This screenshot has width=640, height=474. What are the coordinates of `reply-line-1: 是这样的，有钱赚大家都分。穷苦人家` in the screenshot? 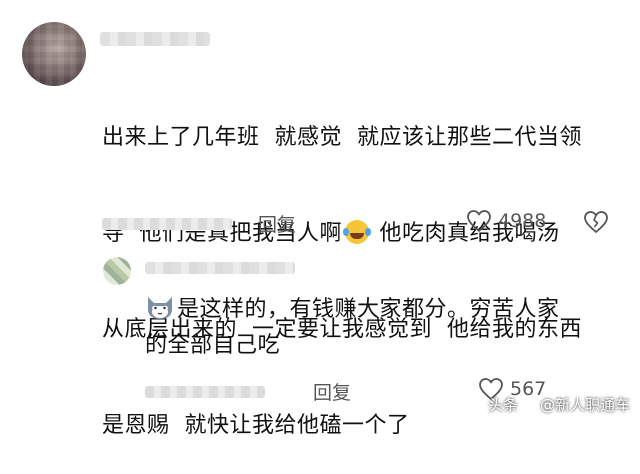 It's located at (380, 310).